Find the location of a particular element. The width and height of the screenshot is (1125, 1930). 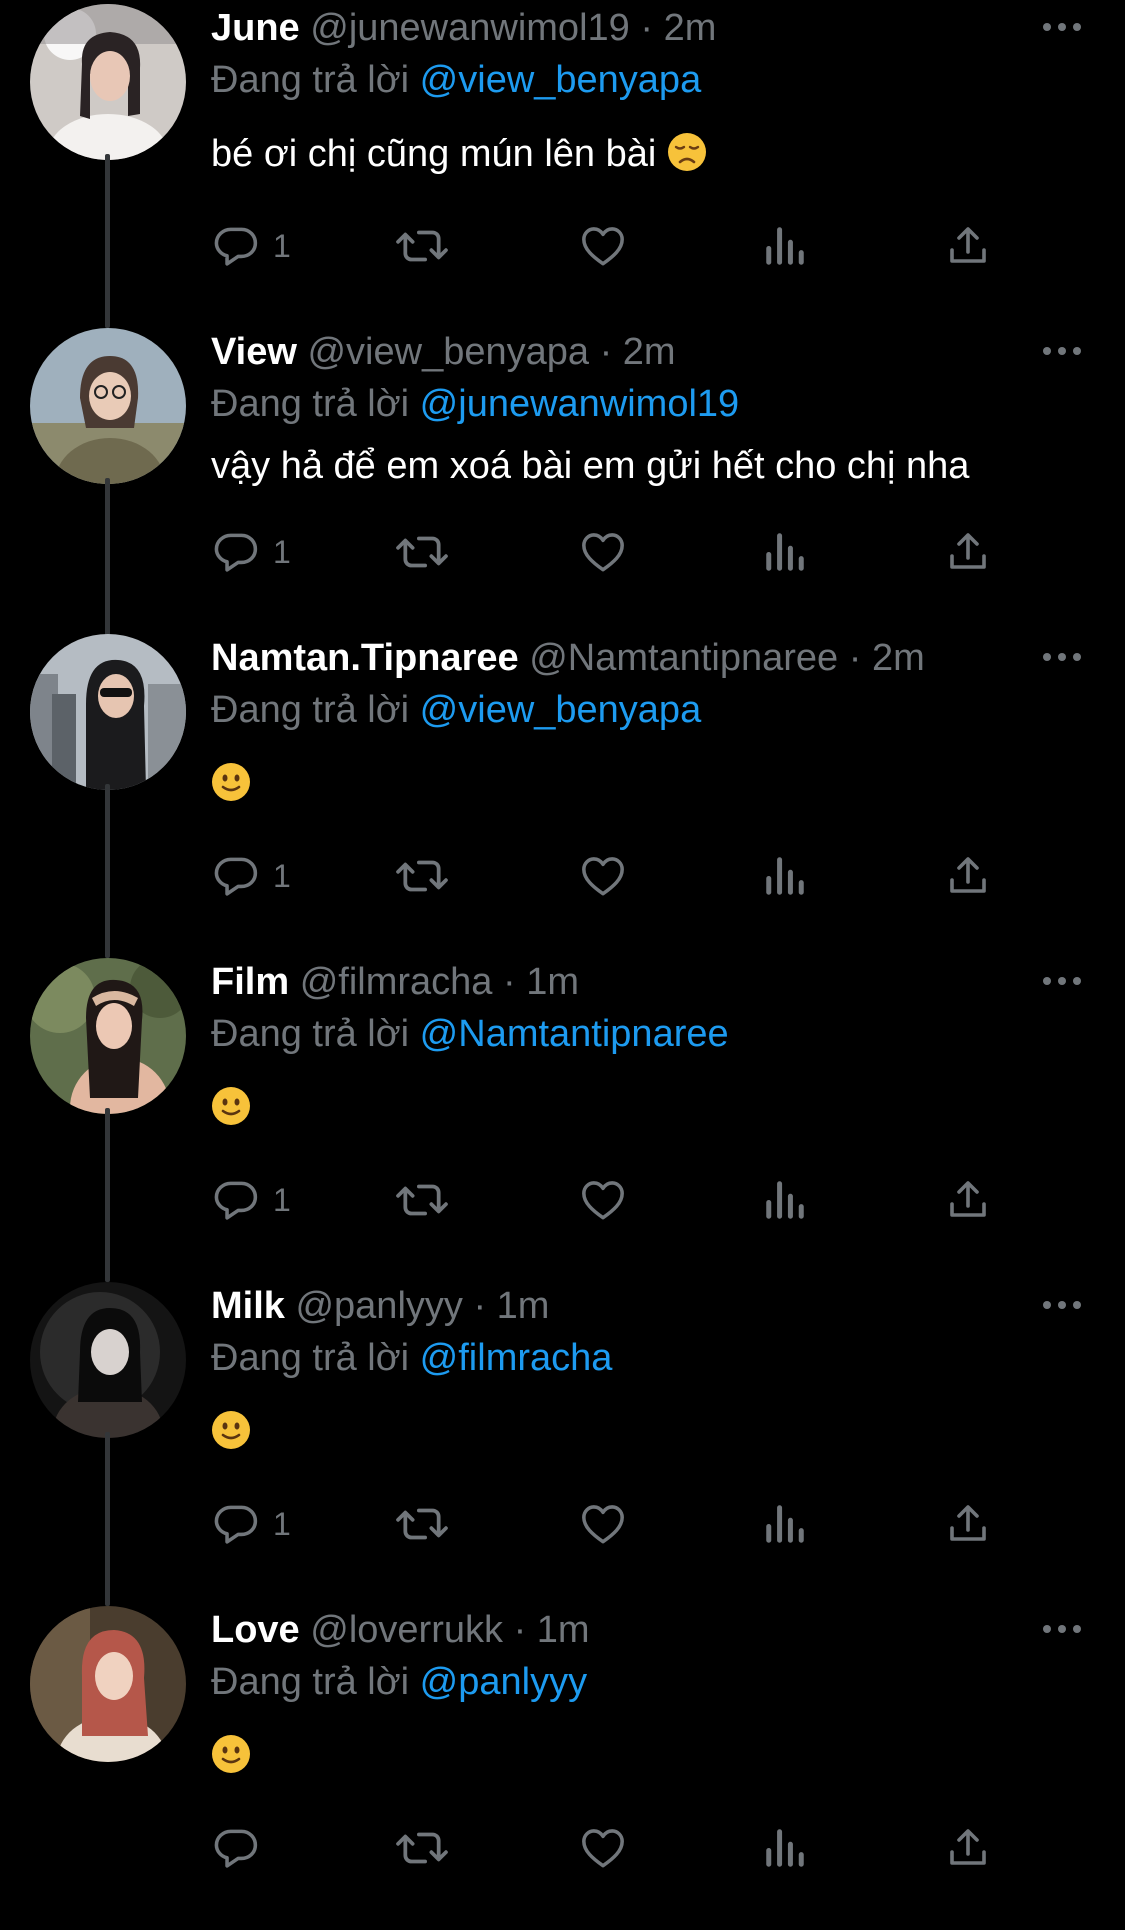

display-name: Film is located at coordinates (250, 982).